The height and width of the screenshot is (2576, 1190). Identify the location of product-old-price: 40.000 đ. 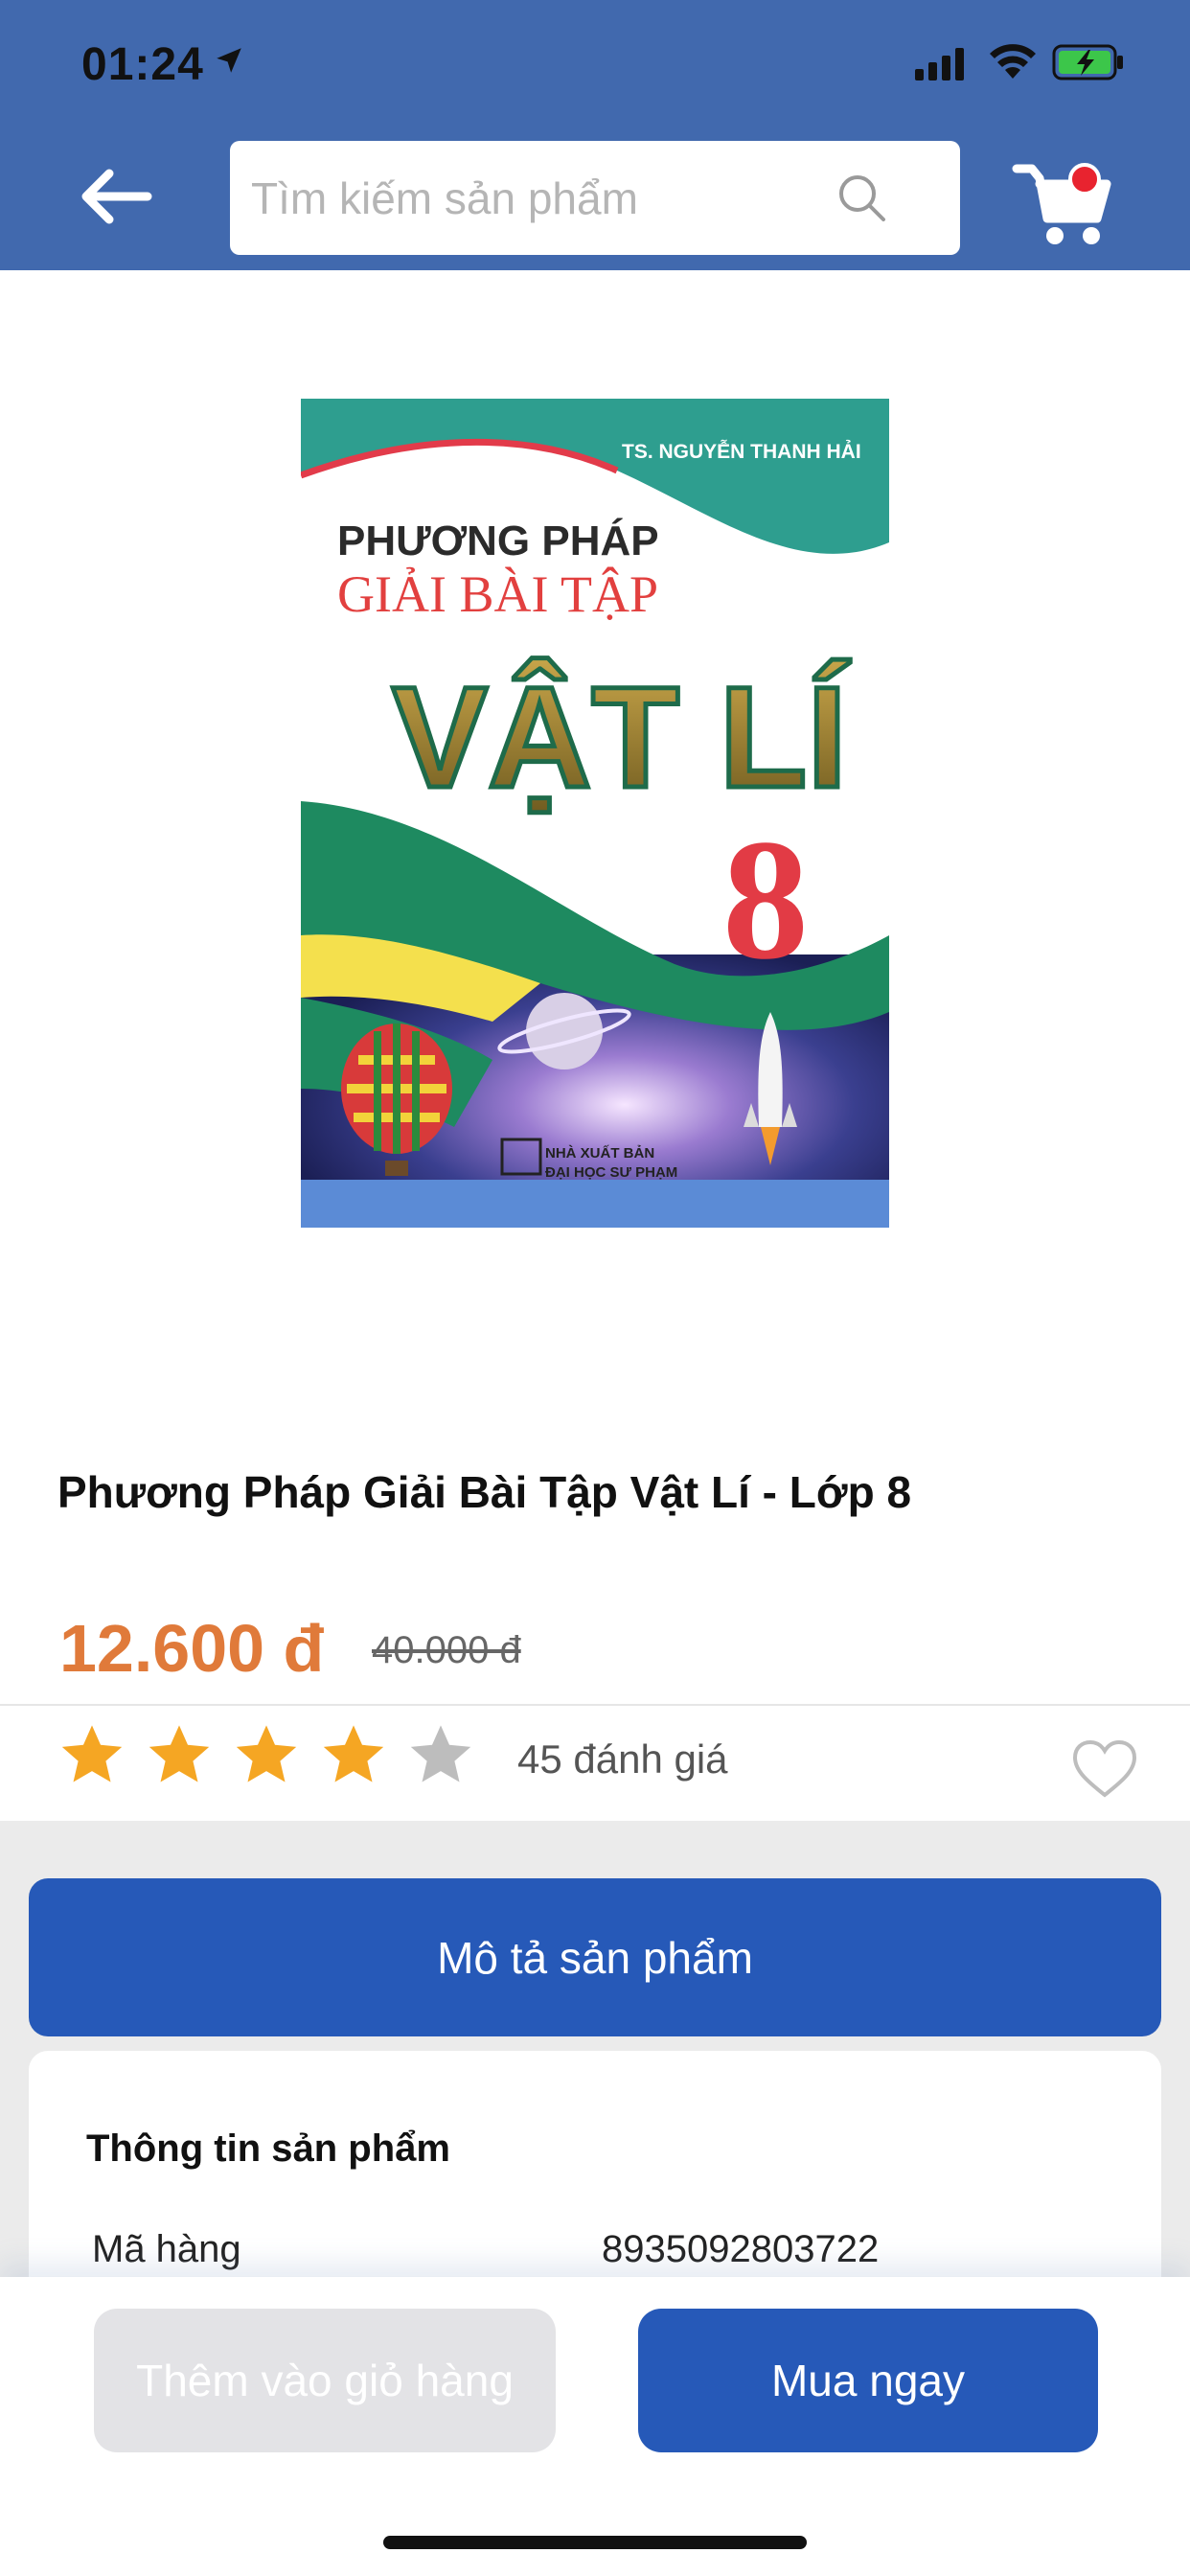
(447, 1650).